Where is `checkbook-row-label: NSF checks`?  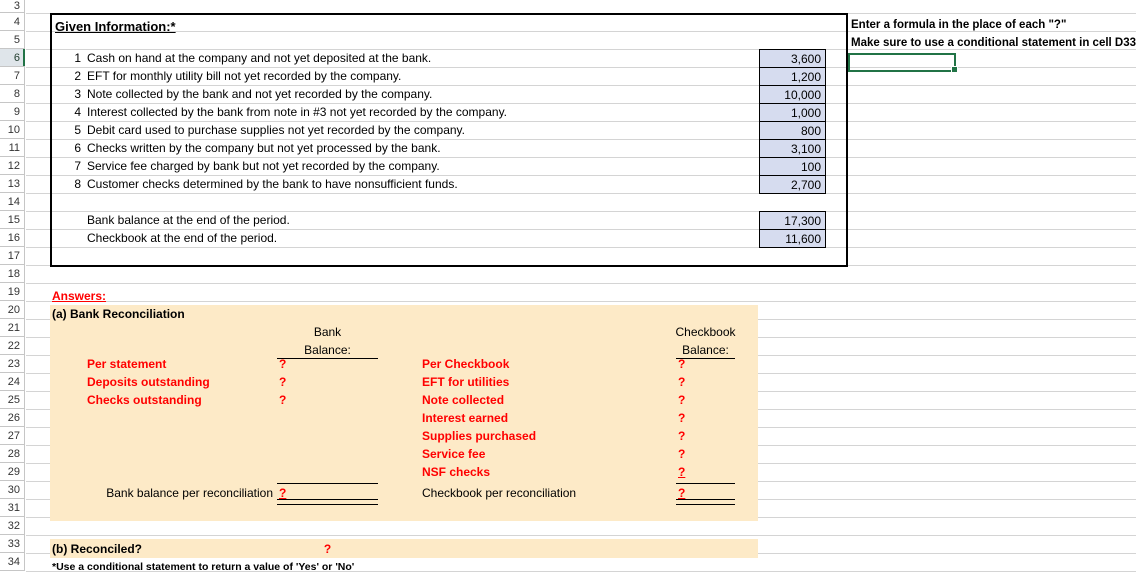 checkbook-row-label: NSF checks is located at coordinates (456, 472).